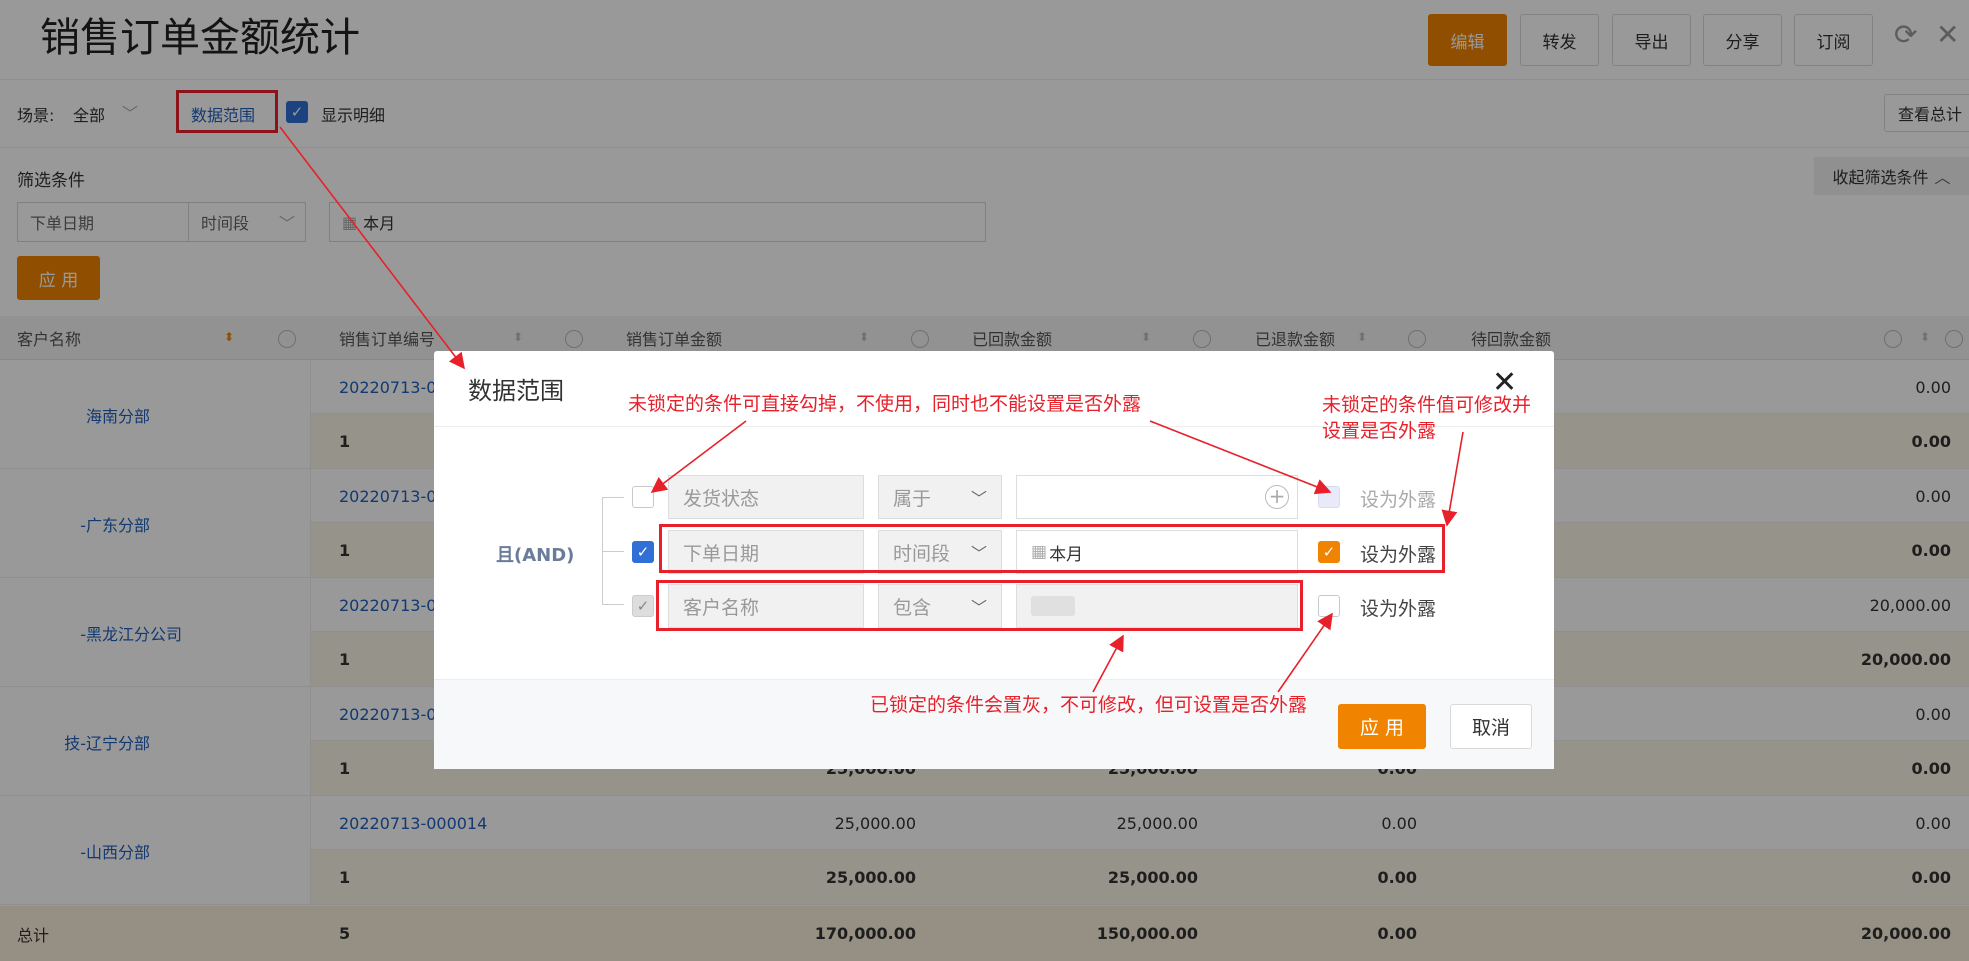 The image size is (1969, 961). Describe the element at coordinates (372, 248) in the screenshot. I see `arrow-data-range` at that location.